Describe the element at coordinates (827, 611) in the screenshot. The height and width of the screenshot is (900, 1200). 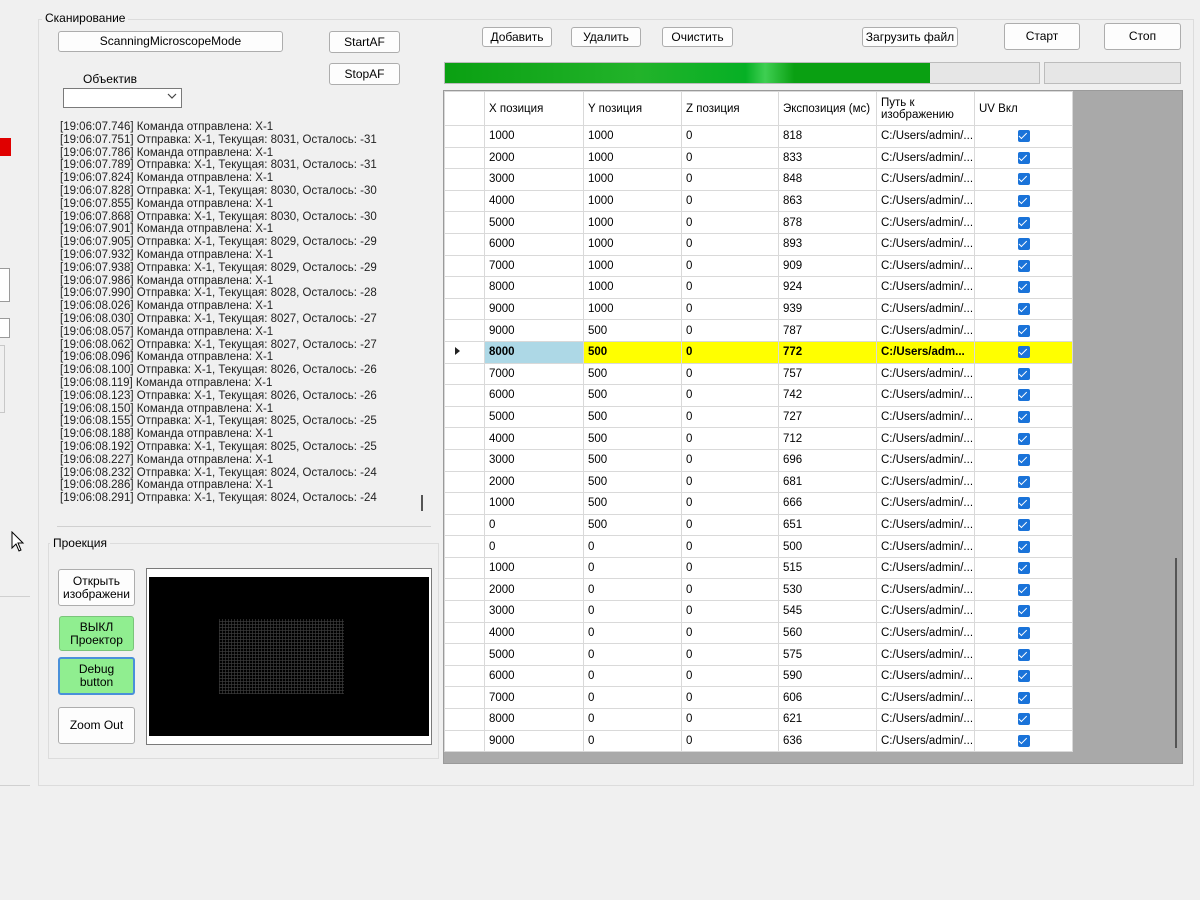
I see `table-cell: 545` at that location.